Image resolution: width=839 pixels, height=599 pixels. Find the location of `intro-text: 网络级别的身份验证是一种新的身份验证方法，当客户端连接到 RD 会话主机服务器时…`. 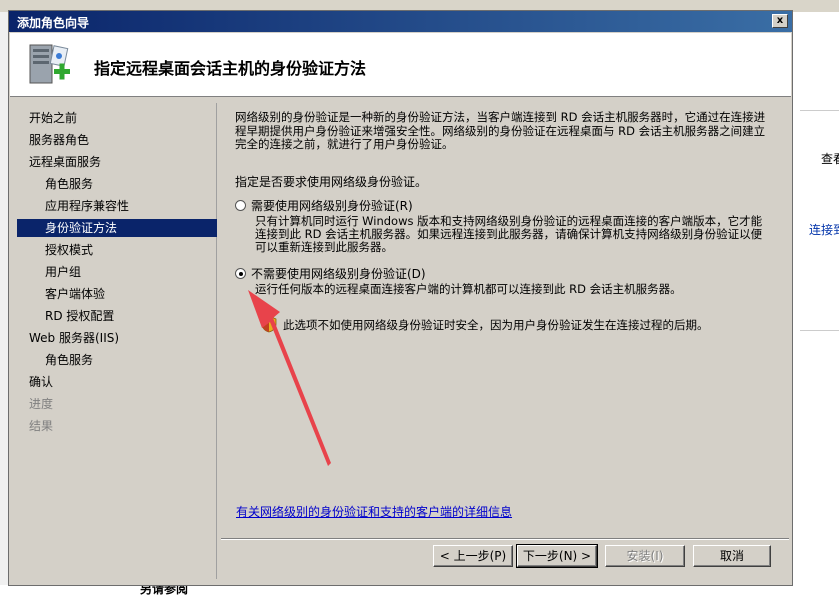

intro-text: 网络级别的身份验证是一种新的身份验证方法，当客户端连接到 RD 会话主机服务器时… is located at coordinates (500, 130).